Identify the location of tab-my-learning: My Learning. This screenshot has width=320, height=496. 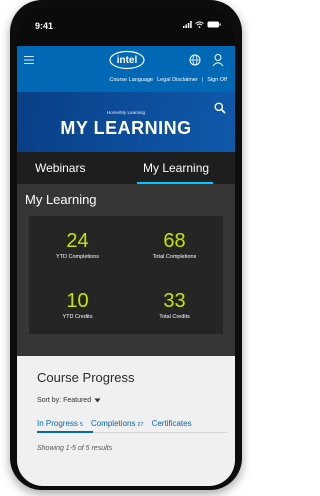
(176, 168).